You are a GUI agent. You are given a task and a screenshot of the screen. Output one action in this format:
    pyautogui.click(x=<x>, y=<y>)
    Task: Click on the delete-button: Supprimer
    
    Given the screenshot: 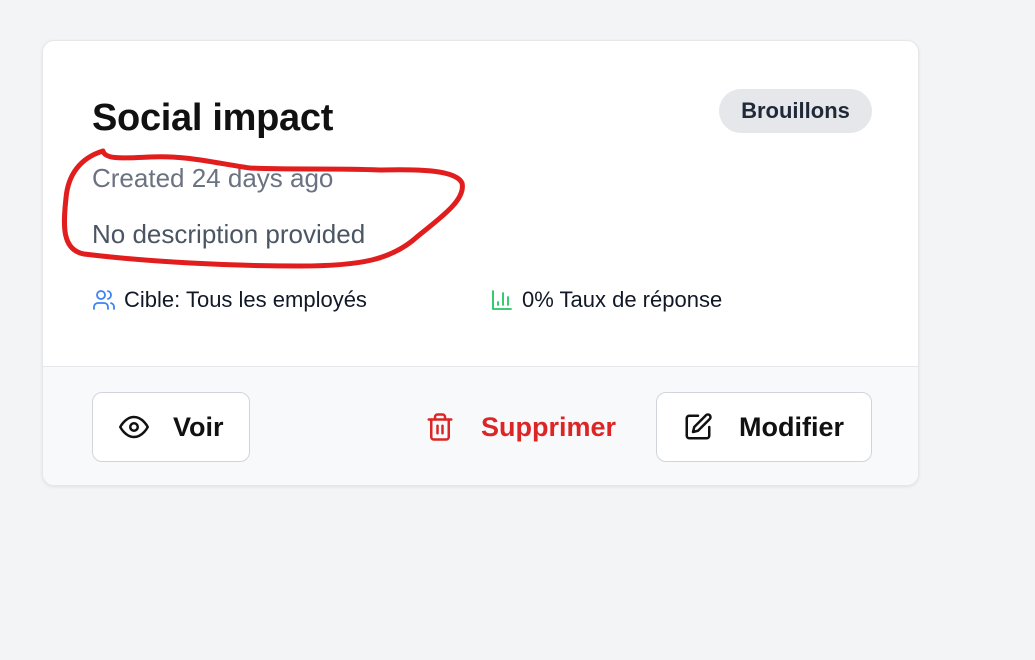 What is the action you would take?
    pyautogui.click(x=523, y=427)
    